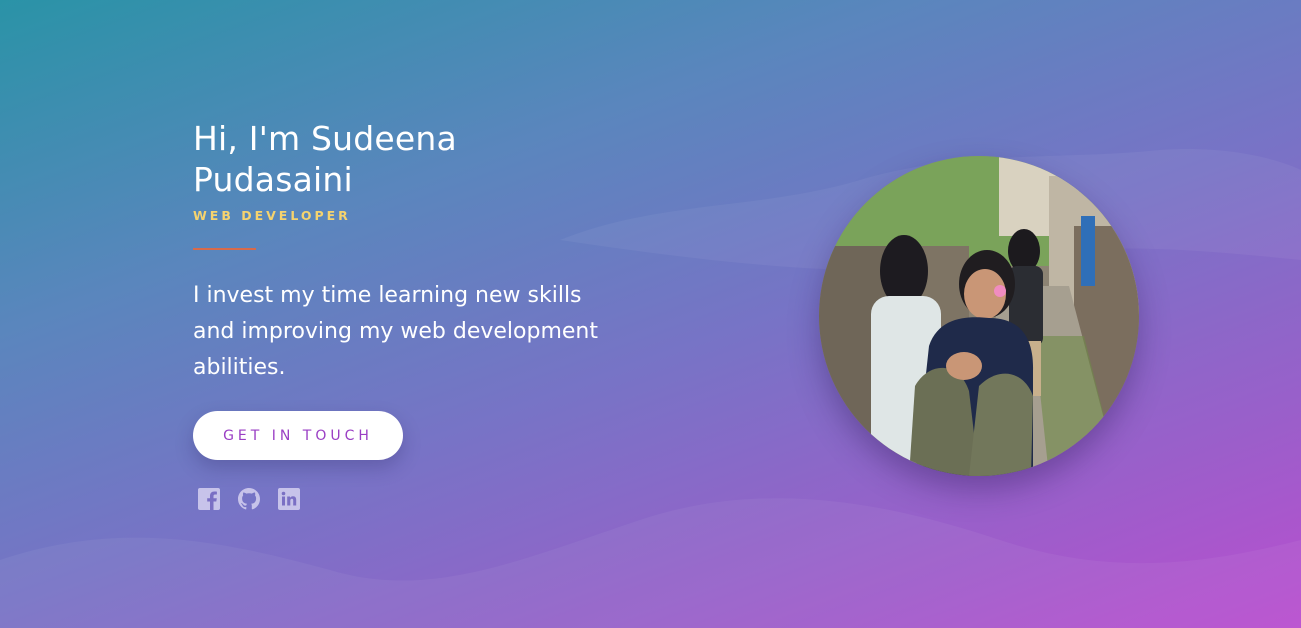 The width and height of the screenshot is (1301, 628). What do you see at coordinates (273, 179) in the screenshot?
I see `title-line-2: Pudasaini` at bounding box center [273, 179].